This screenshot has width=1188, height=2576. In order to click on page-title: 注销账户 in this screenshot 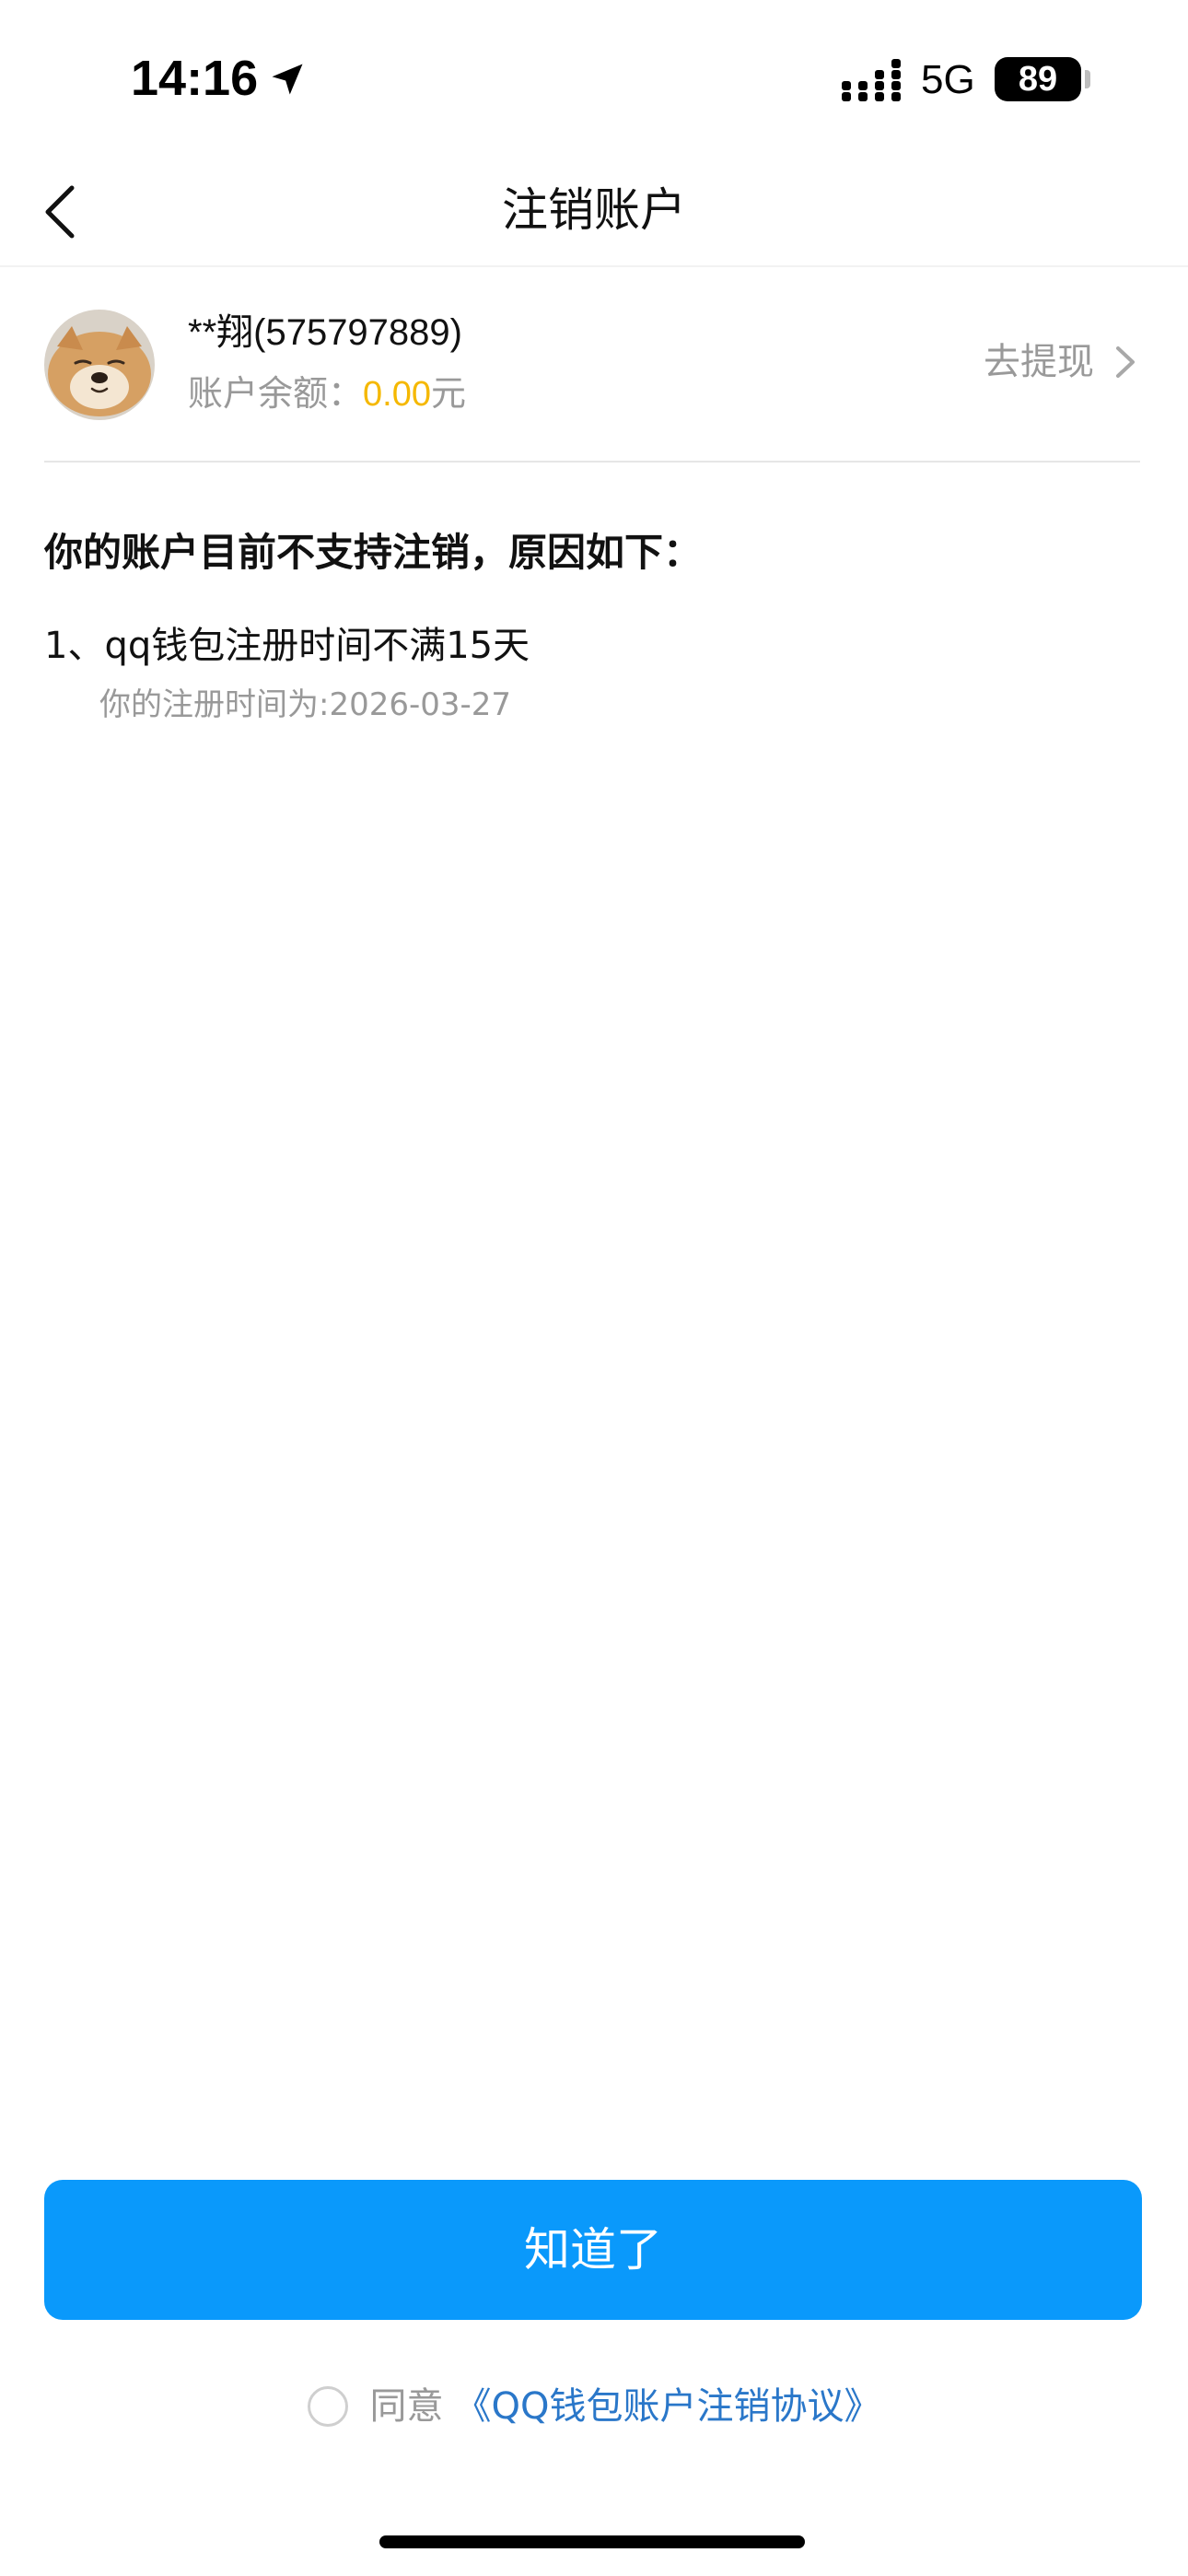, I will do `click(594, 210)`.